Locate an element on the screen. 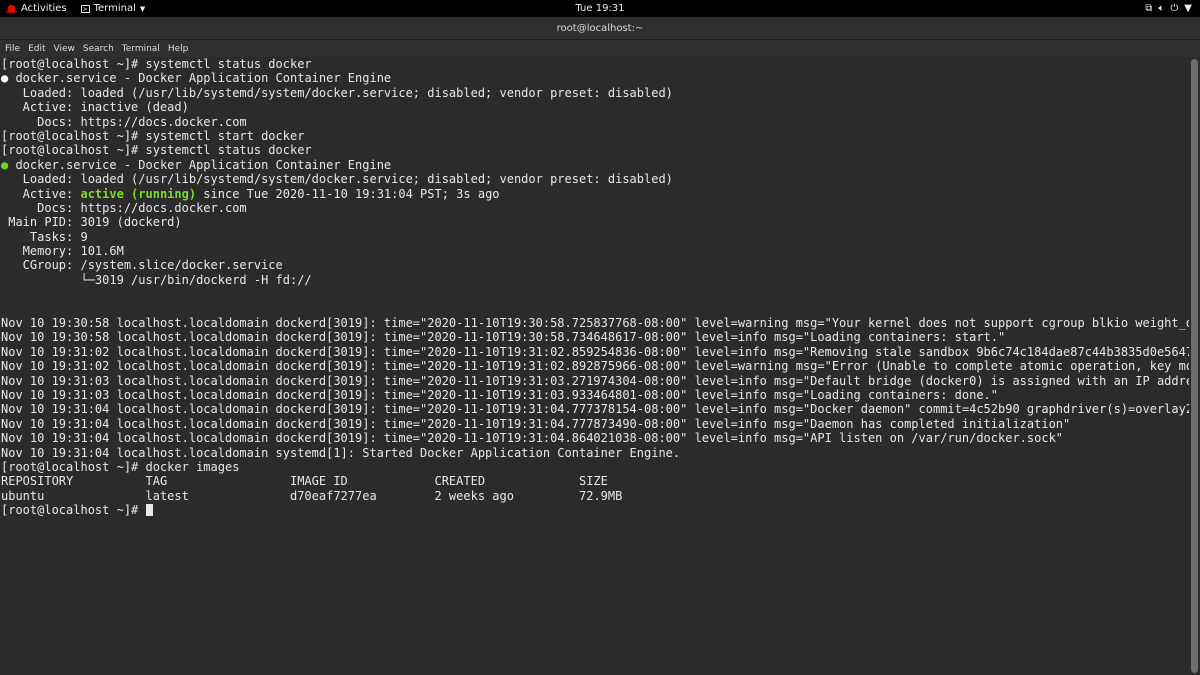  chevron-down-icon: ▼ is located at coordinates (142, 8).